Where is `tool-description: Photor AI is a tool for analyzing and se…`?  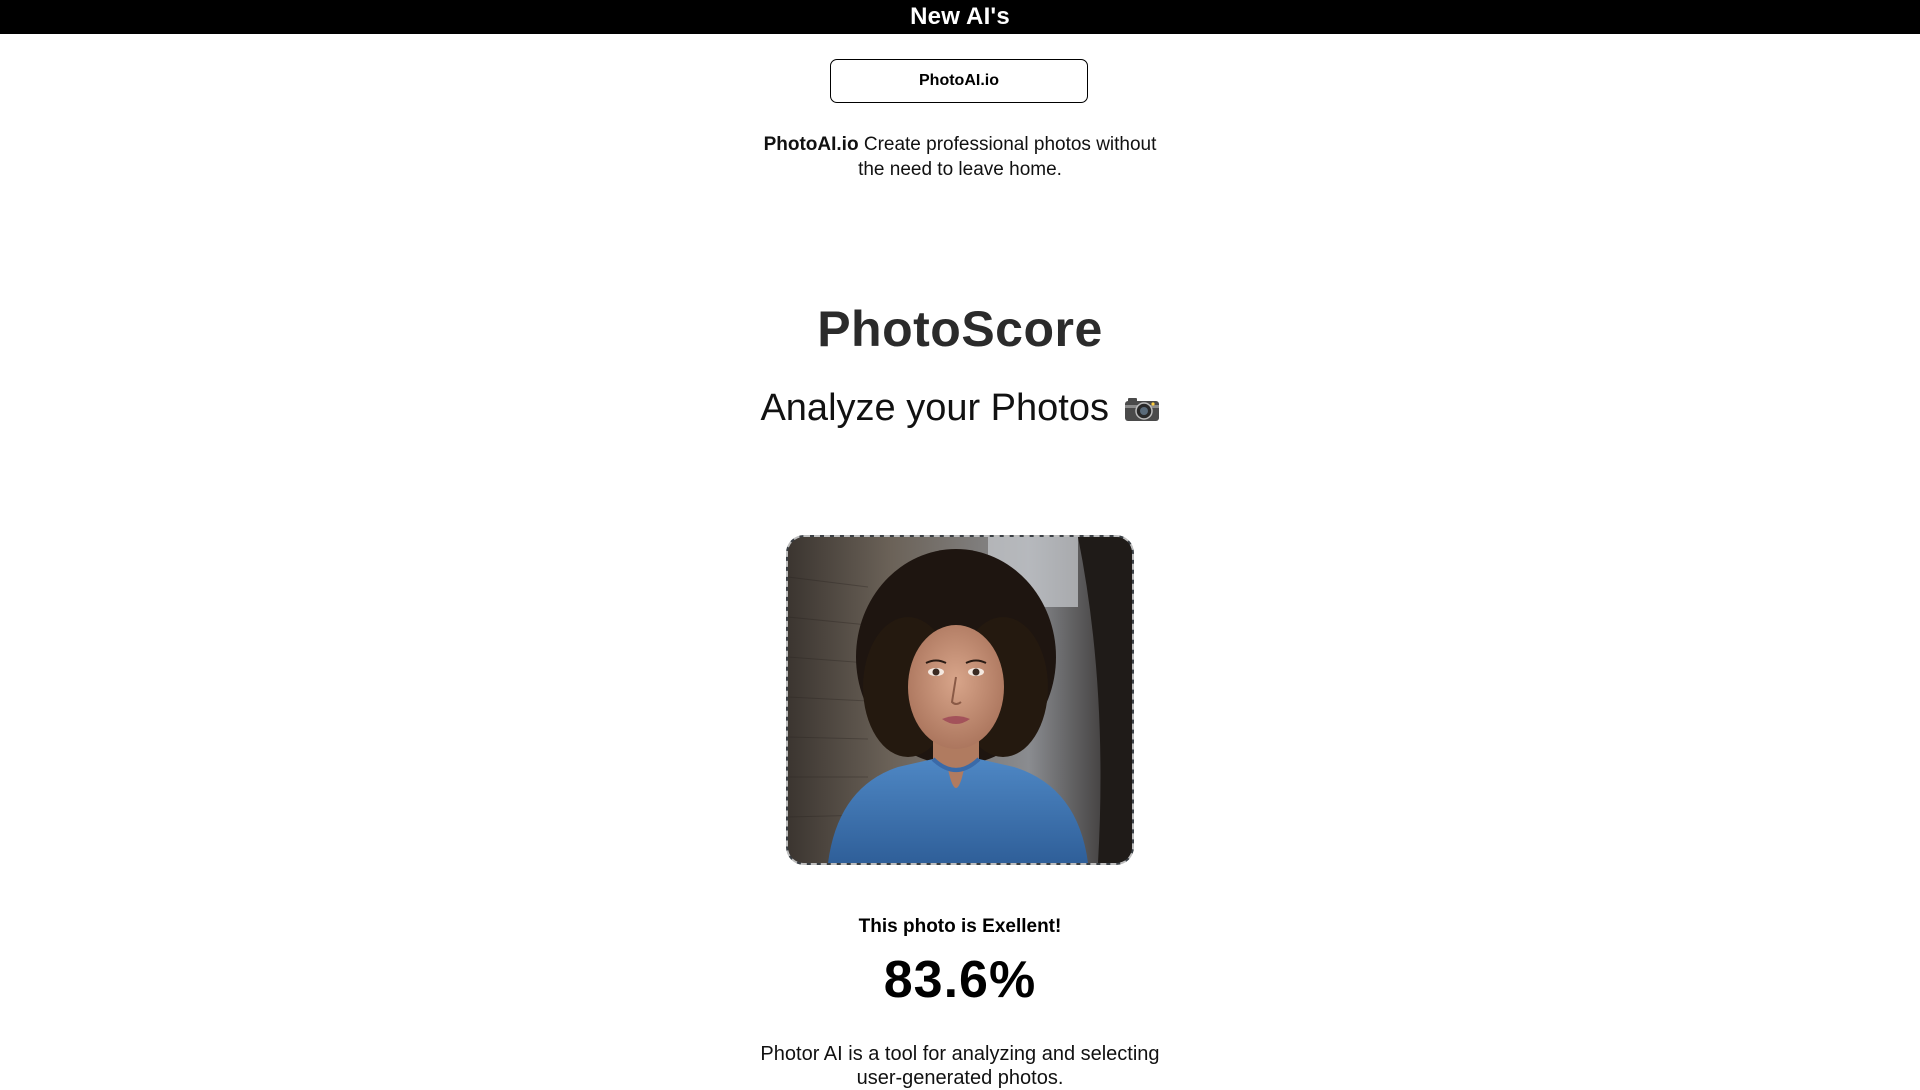
tool-description: Photor AI is a tool for analyzing and se… is located at coordinates (960, 1066).